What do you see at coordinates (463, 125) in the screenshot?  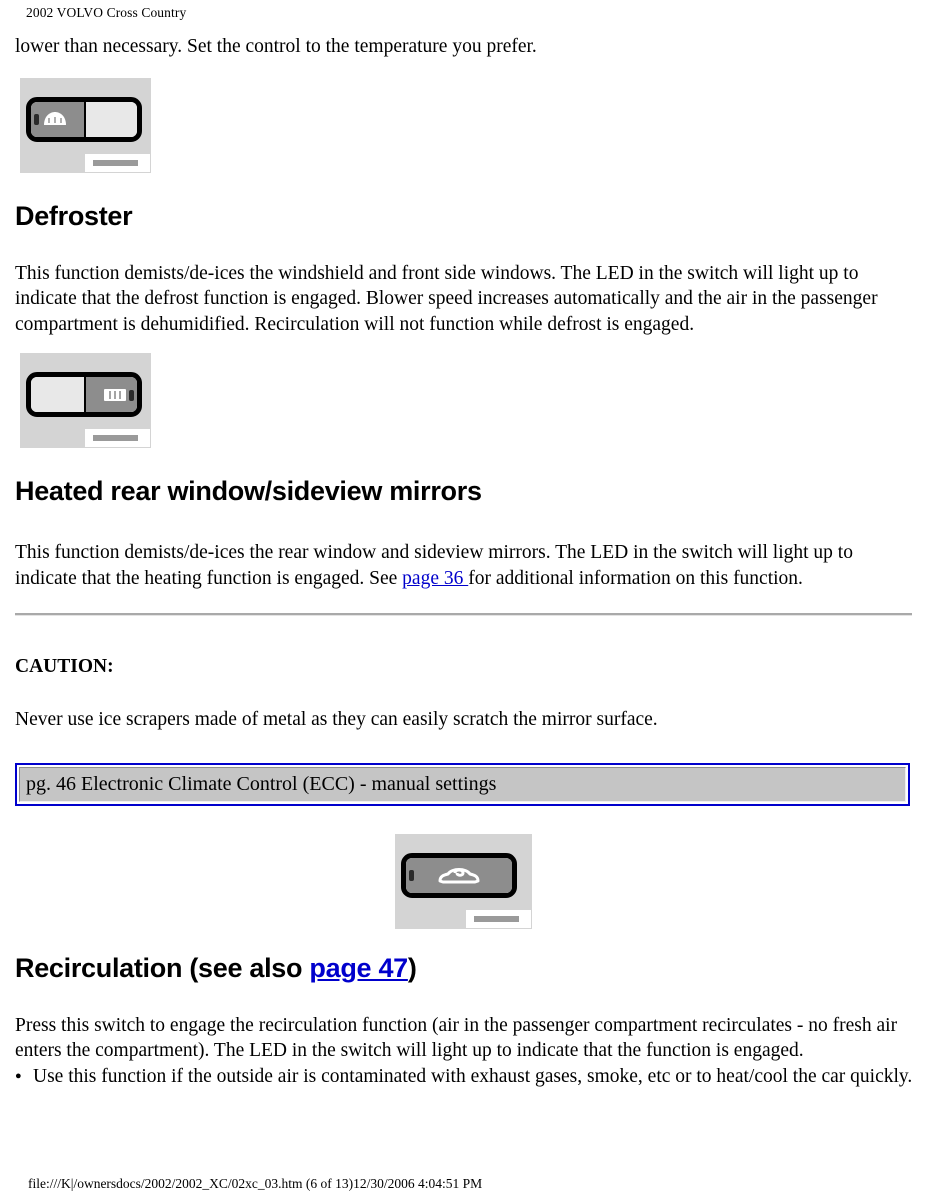 I see `figure-windshield-defroster-switch` at bounding box center [463, 125].